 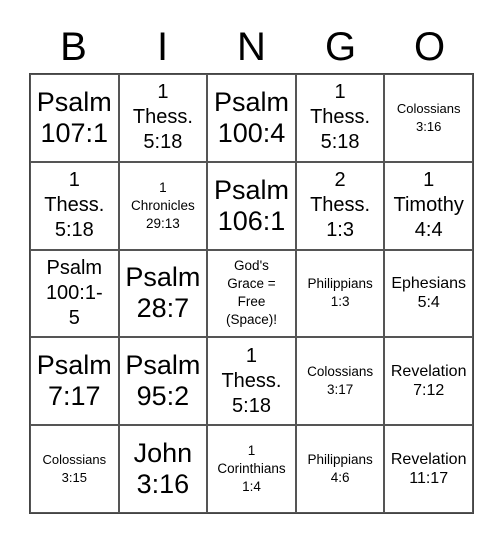 I want to click on column-letter-n: N, so click(x=251, y=47).